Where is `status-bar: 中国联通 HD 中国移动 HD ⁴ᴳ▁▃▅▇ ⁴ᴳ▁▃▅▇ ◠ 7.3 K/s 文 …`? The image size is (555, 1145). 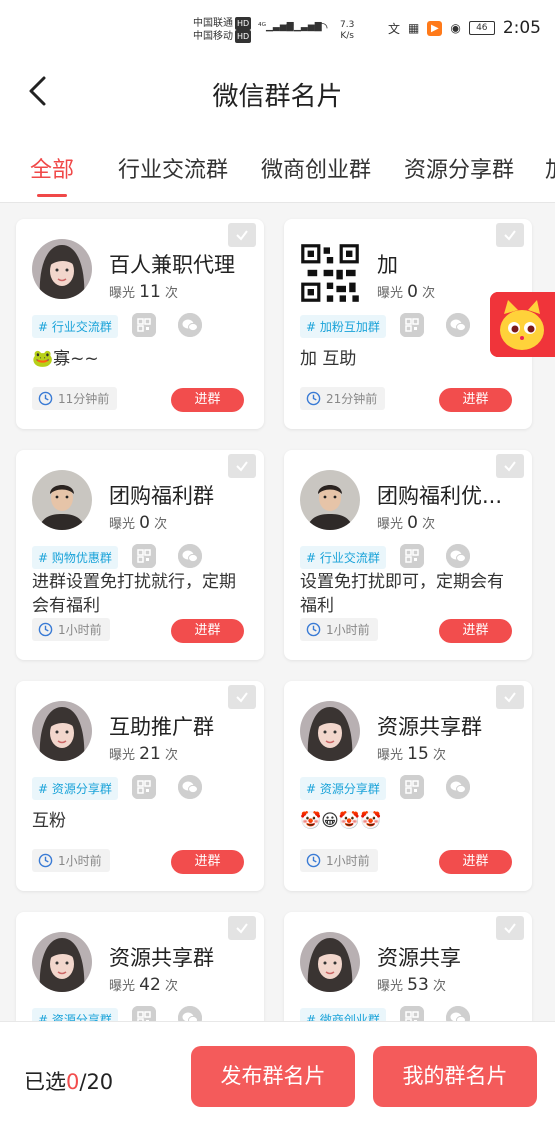 status-bar: 中国联通 HD 中国移动 HD ⁴ᴳ▁▃▅▇ ⁴ᴳ▁▃▅▇ ◠ 7.3 K/s 文 … is located at coordinates (277, 30).